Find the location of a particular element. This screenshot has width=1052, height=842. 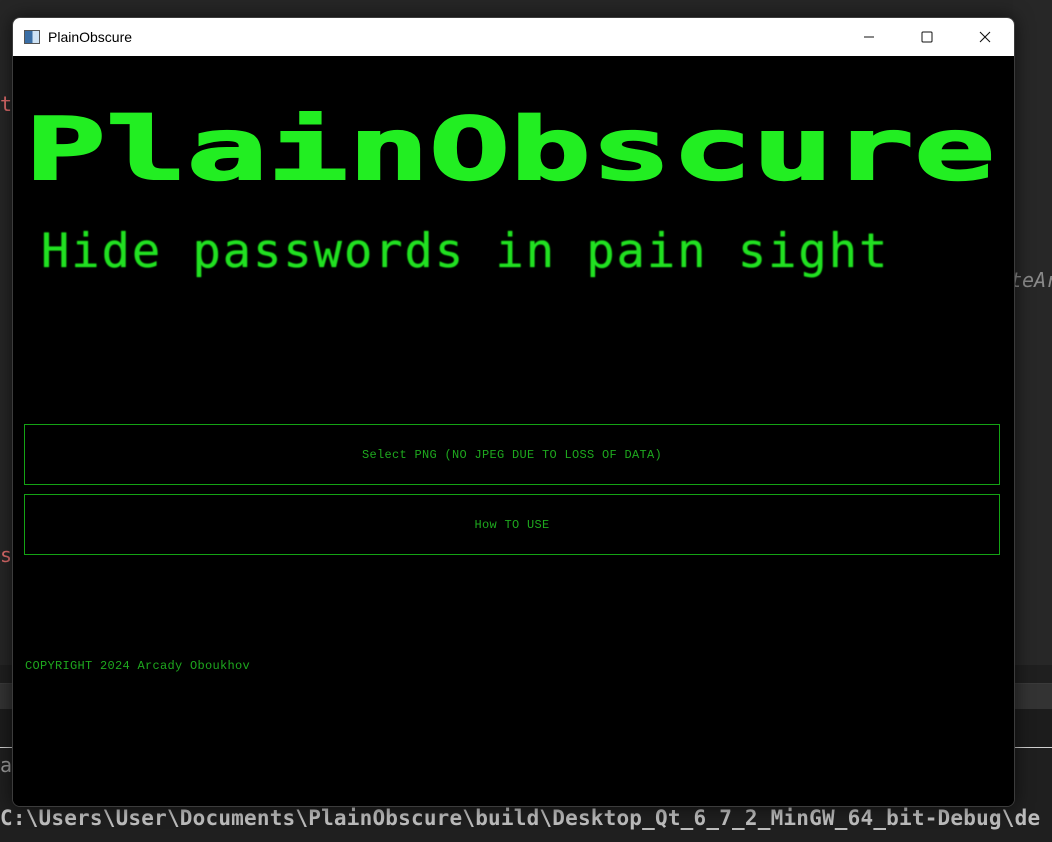

background-code-fragment: teAr is located at coordinates (1031, 280).